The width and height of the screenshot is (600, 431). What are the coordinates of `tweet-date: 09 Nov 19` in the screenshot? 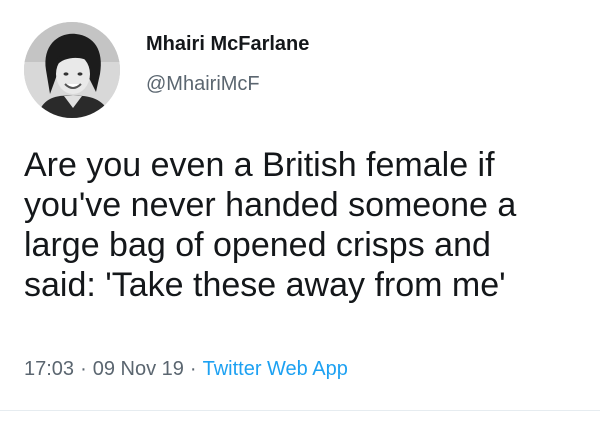 It's located at (138, 369).